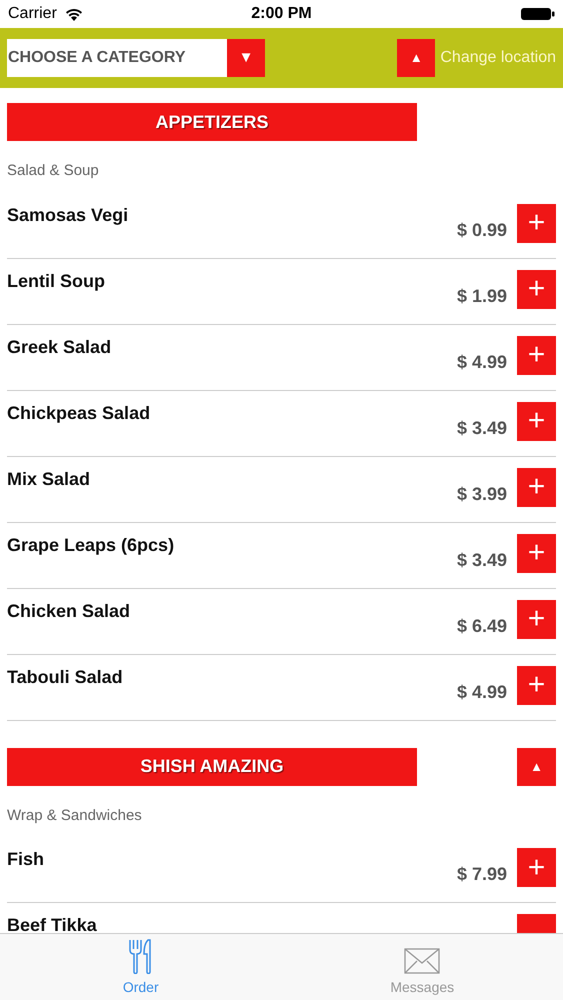 The image size is (563, 1000). Describe the element at coordinates (212, 122) in the screenshot. I see `section-header: APPETIZERS` at that location.